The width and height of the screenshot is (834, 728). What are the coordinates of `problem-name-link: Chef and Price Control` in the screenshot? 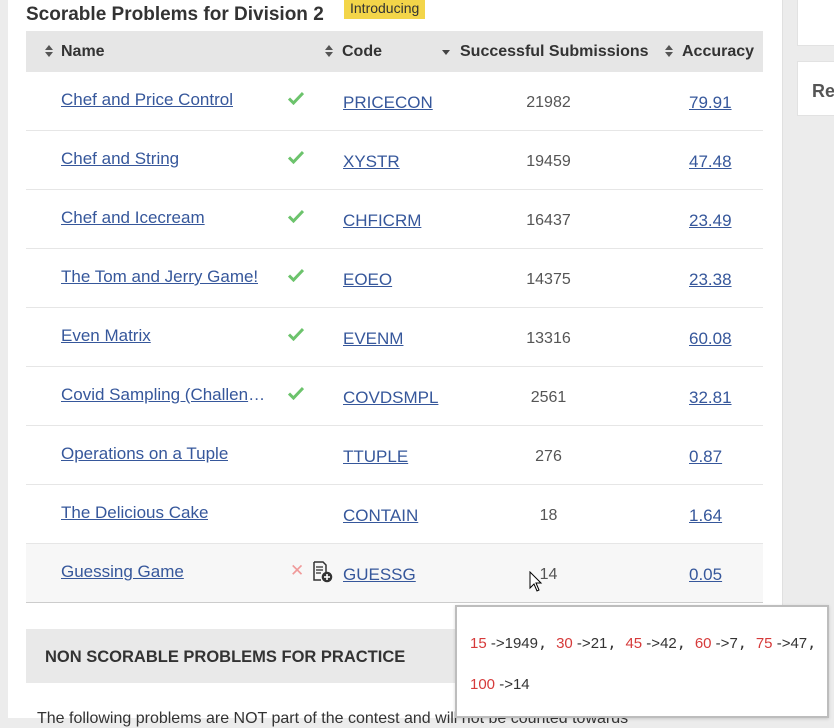 It's located at (147, 100).